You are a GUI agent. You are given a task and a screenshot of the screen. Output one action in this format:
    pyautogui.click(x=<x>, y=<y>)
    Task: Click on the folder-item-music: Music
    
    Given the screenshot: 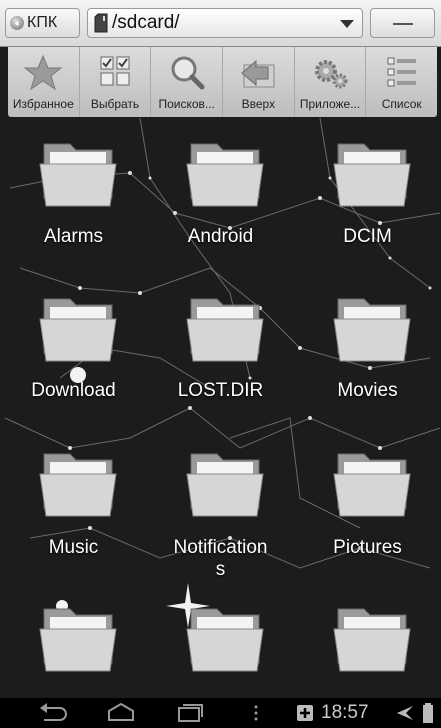 What is the action you would take?
    pyautogui.click(x=73, y=505)
    